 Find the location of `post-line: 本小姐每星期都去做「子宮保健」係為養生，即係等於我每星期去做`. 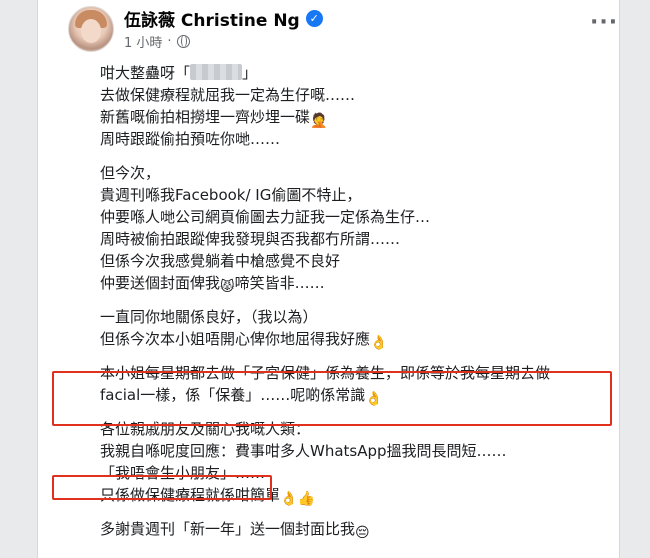

post-line: 本小姐每星期都去做「子宮保健」係為養生，即係等於我每星期去做 is located at coordinates (325, 373).